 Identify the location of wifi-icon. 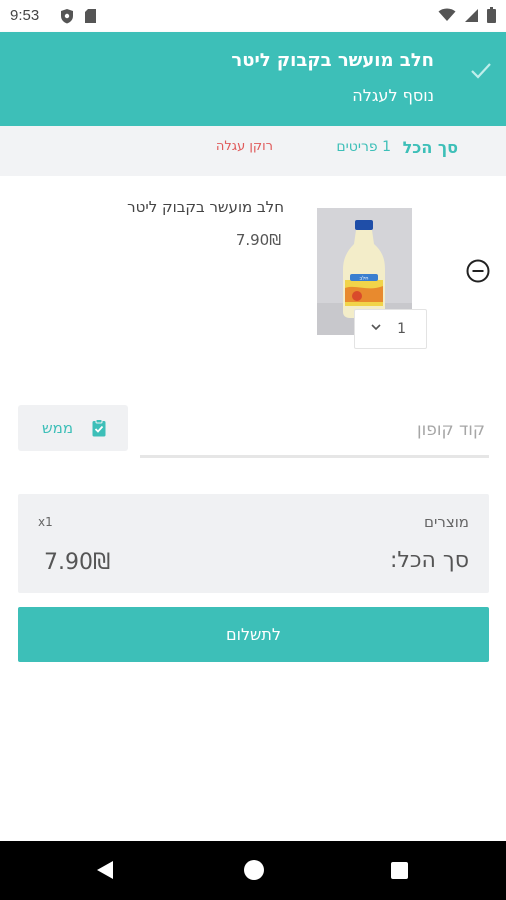
(447, 14).